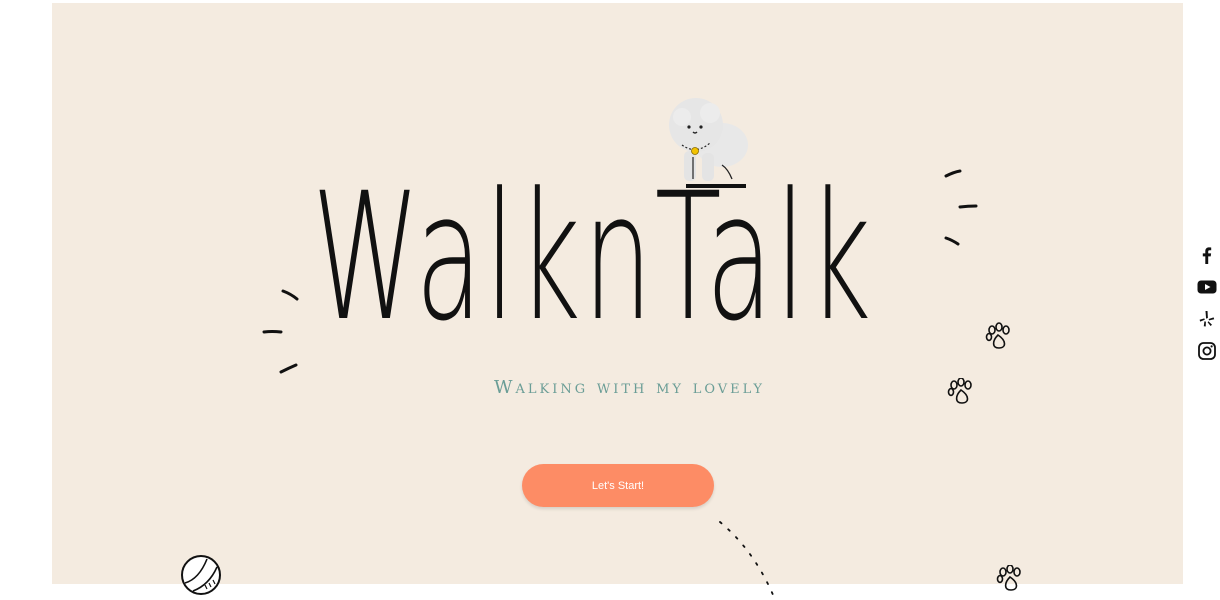 Image resolution: width=1220 pixels, height=600 pixels. Describe the element at coordinates (630, 387) in the screenshot. I see `site-subtitle: Walking with my lovely` at that location.